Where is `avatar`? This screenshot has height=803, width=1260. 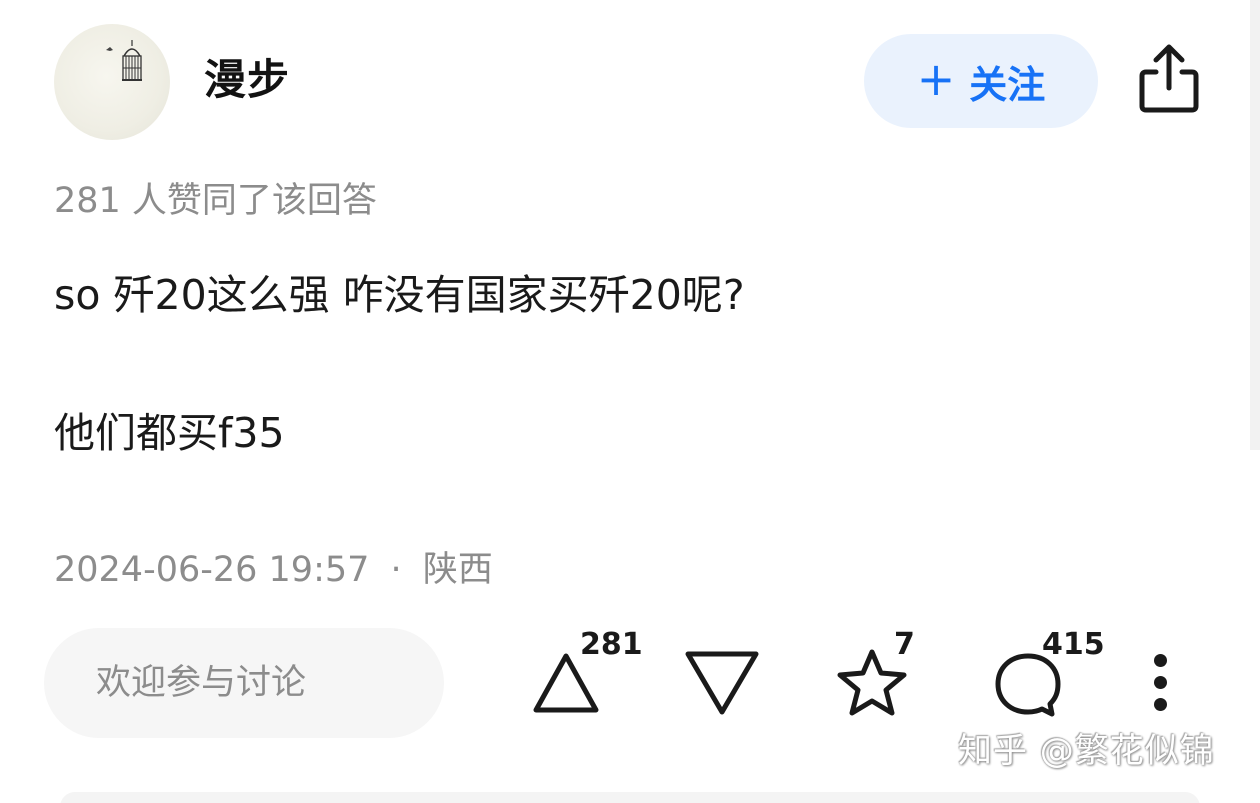
avatar is located at coordinates (112, 82).